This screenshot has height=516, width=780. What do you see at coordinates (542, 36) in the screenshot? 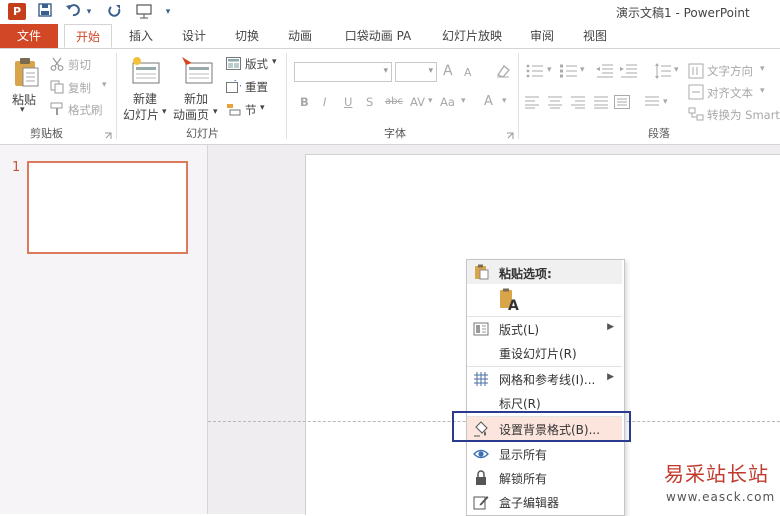
I see `tab-review: 审阅` at bounding box center [542, 36].